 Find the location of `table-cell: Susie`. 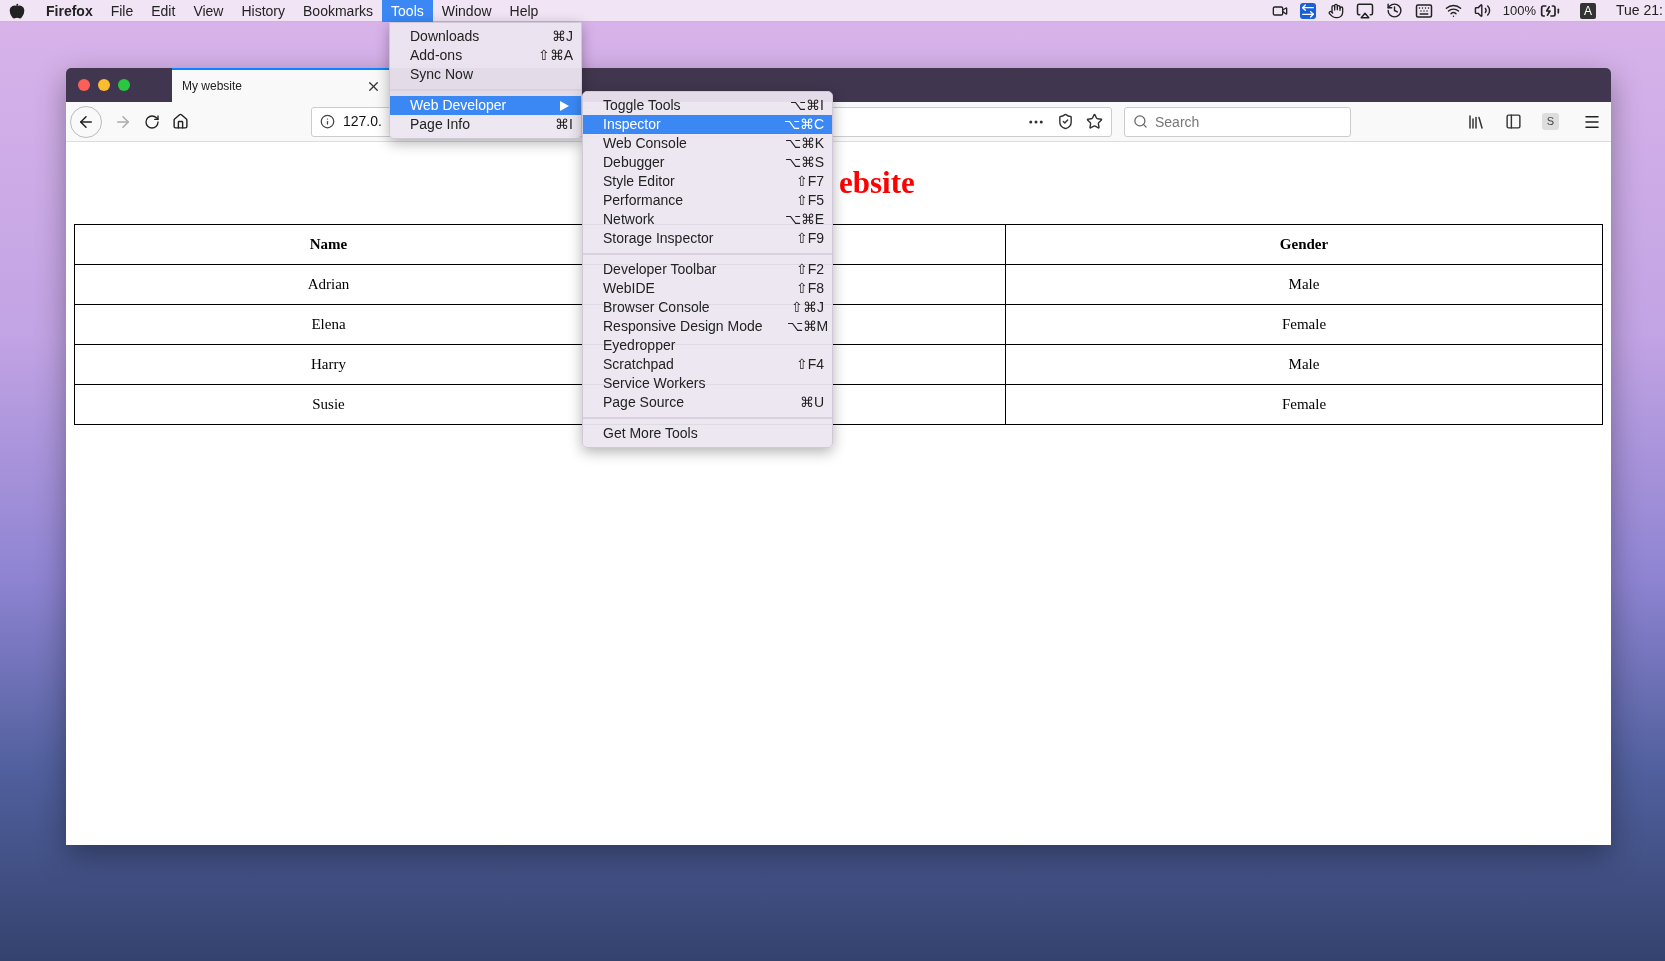

table-cell: Susie is located at coordinates (328, 404).